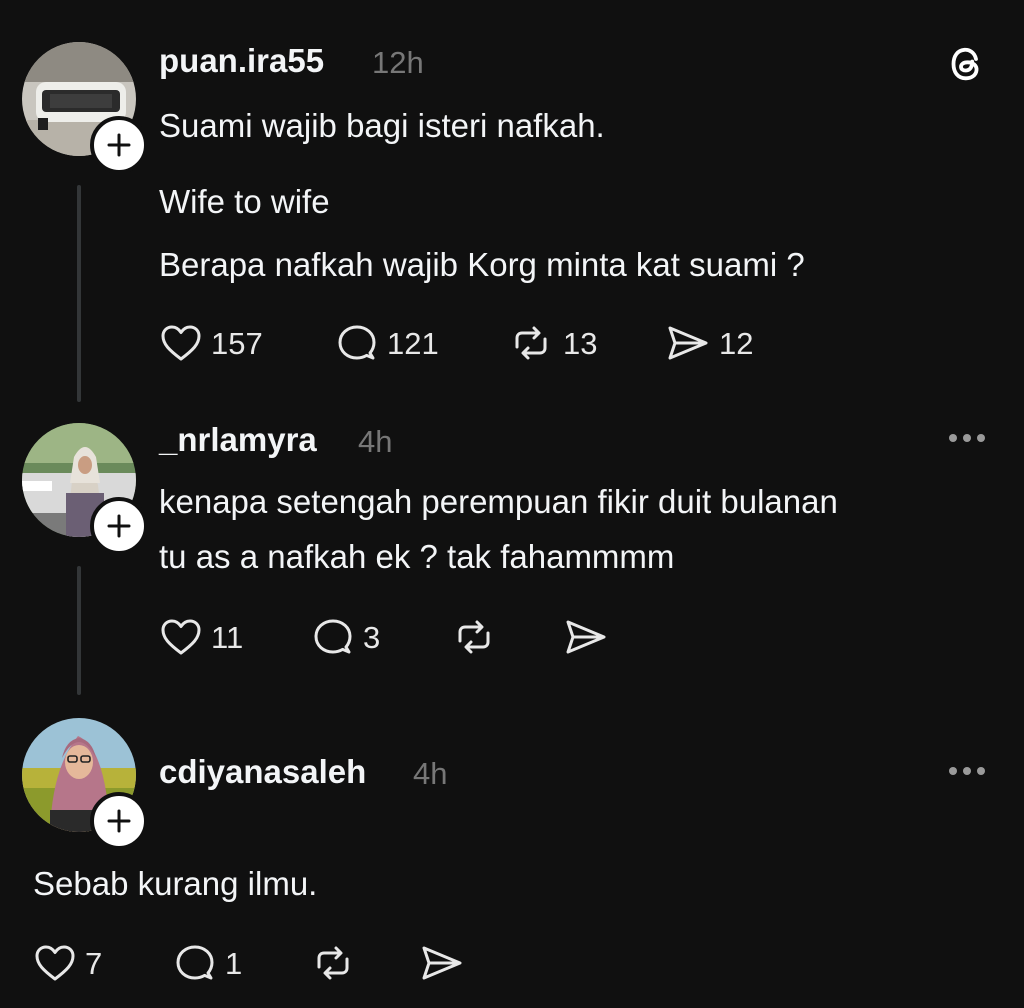 This screenshot has height=1008, width=1024. Describe the element at coordinates (94, 963) in the screenshot. I see `like-count: 7` at that location.